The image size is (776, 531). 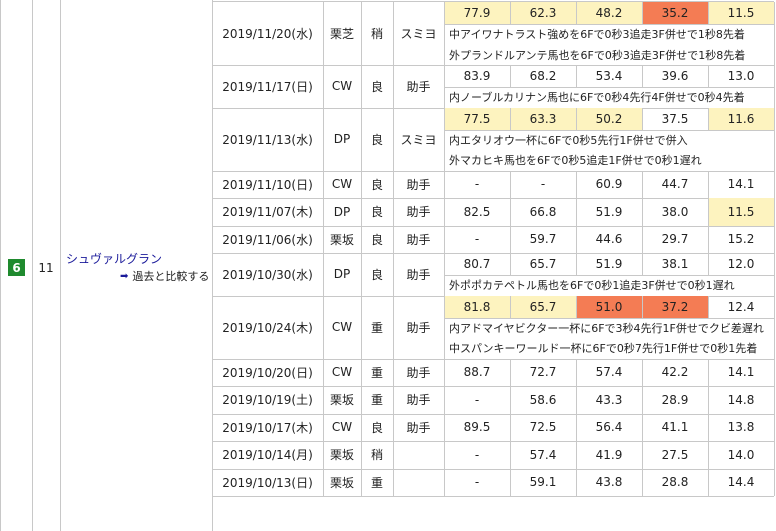 I want to click on workout-time: 12.4, so click(x=741, y=306).